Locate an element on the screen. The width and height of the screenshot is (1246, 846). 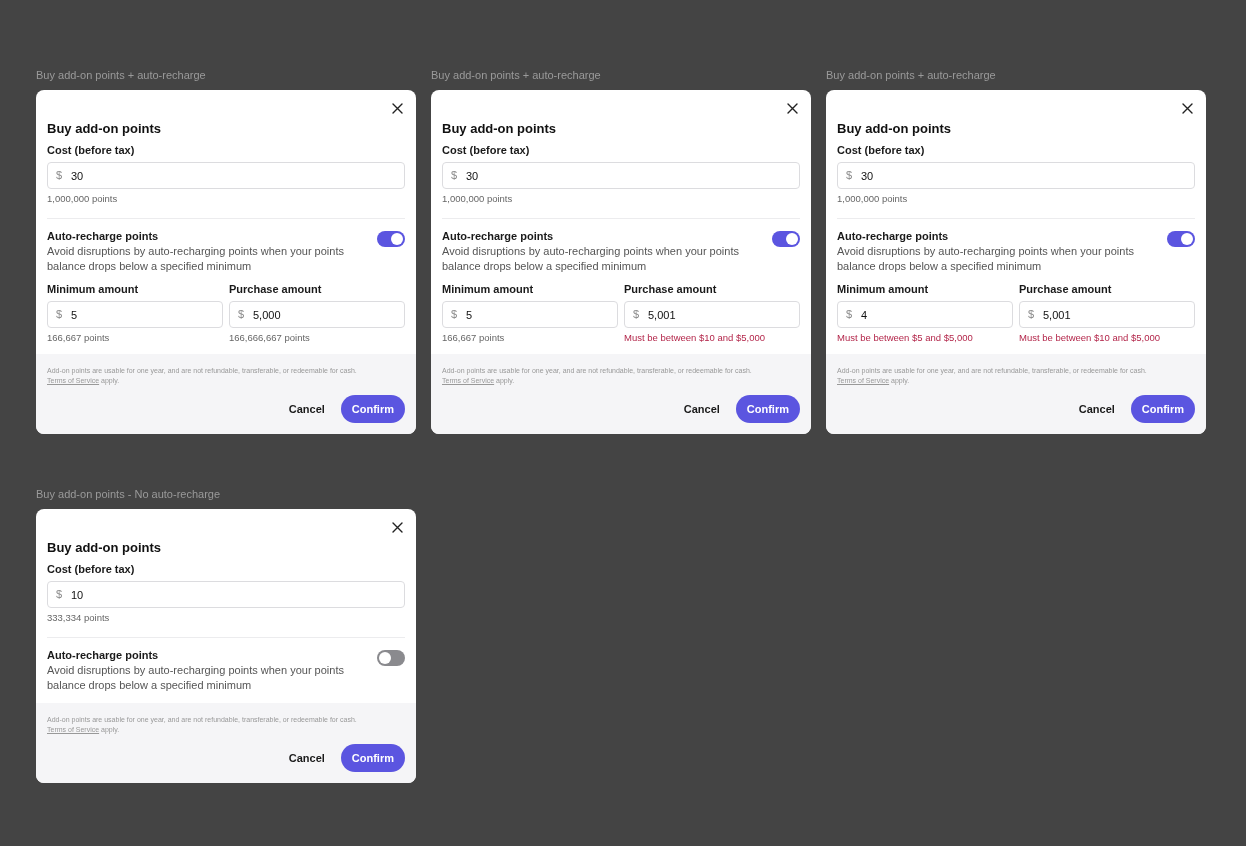
error-message: Must be between $5 and $5,000 is located at coordinates (905, 337).